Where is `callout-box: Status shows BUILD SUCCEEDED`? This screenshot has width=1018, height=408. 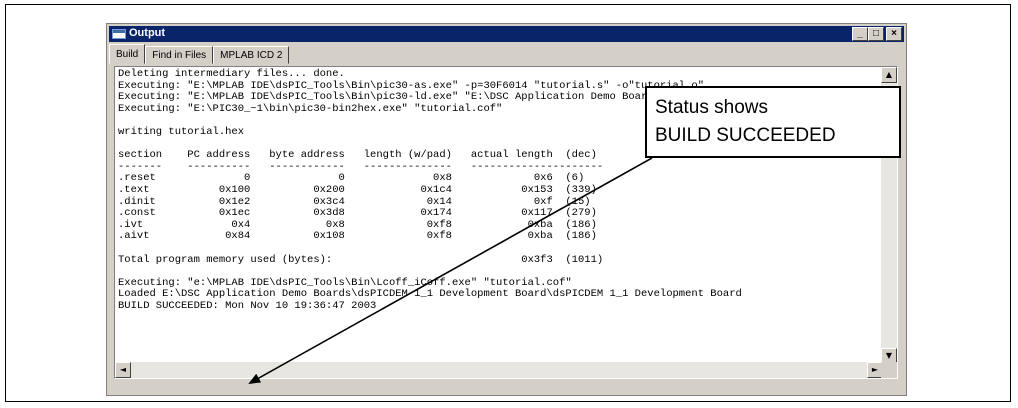
callout-box: Status shows BUILD SUCCEEDED is located at coordinates (773, 122).